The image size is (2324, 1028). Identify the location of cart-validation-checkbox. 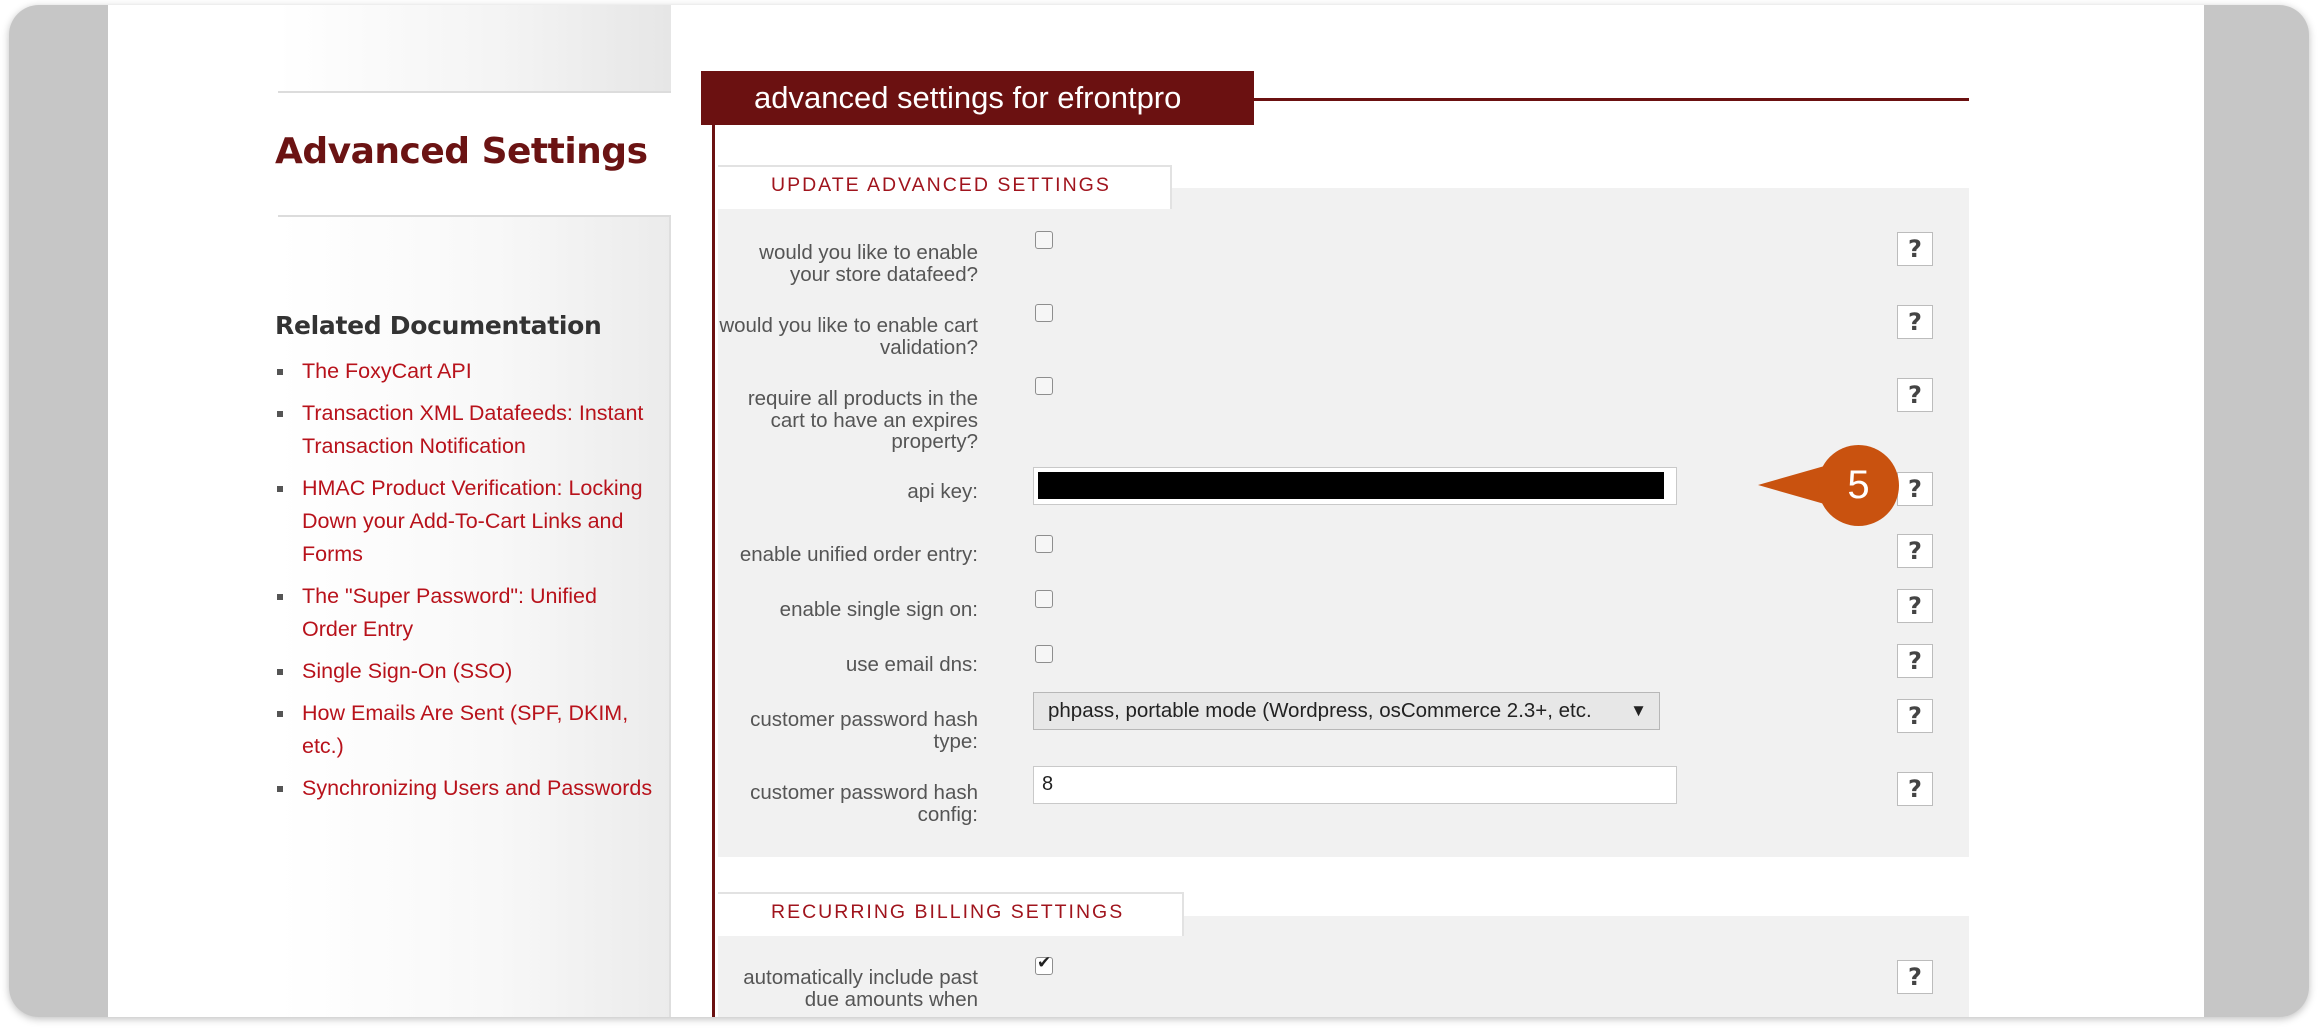
(1044, 313).